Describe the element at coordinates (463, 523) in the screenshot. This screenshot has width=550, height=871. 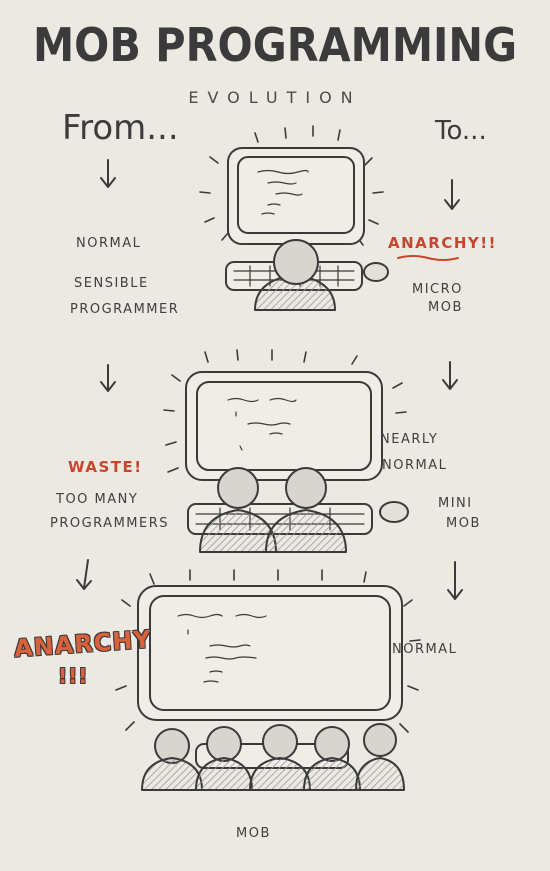
I see `stage2-right-label-4: MOB` at that location.